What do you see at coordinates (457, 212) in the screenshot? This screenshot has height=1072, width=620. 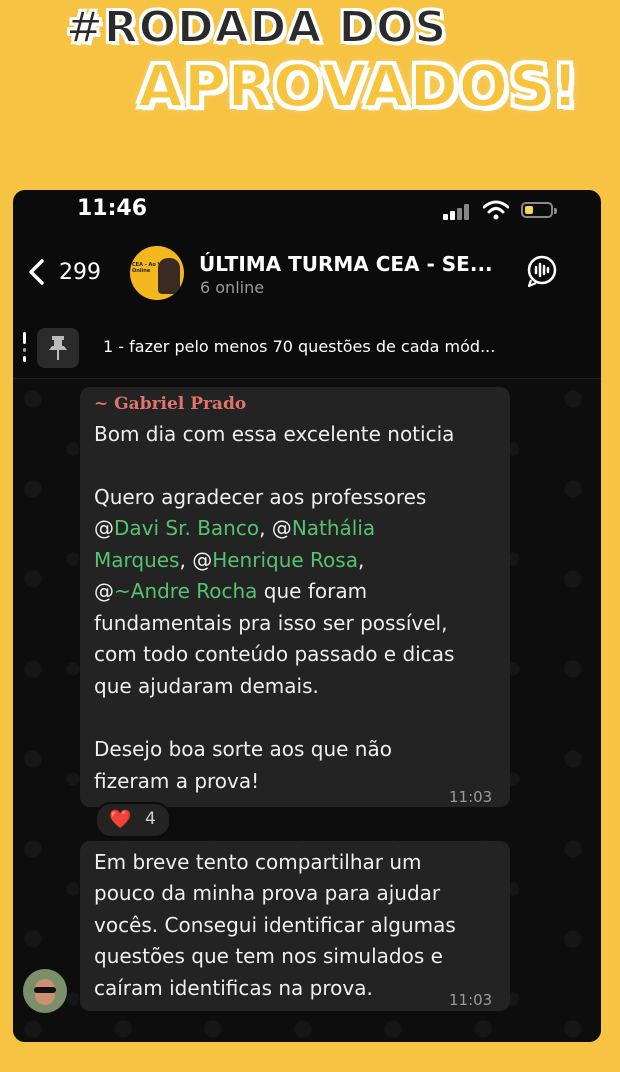 I see `signal-icon` at bounding box center [457, 212].